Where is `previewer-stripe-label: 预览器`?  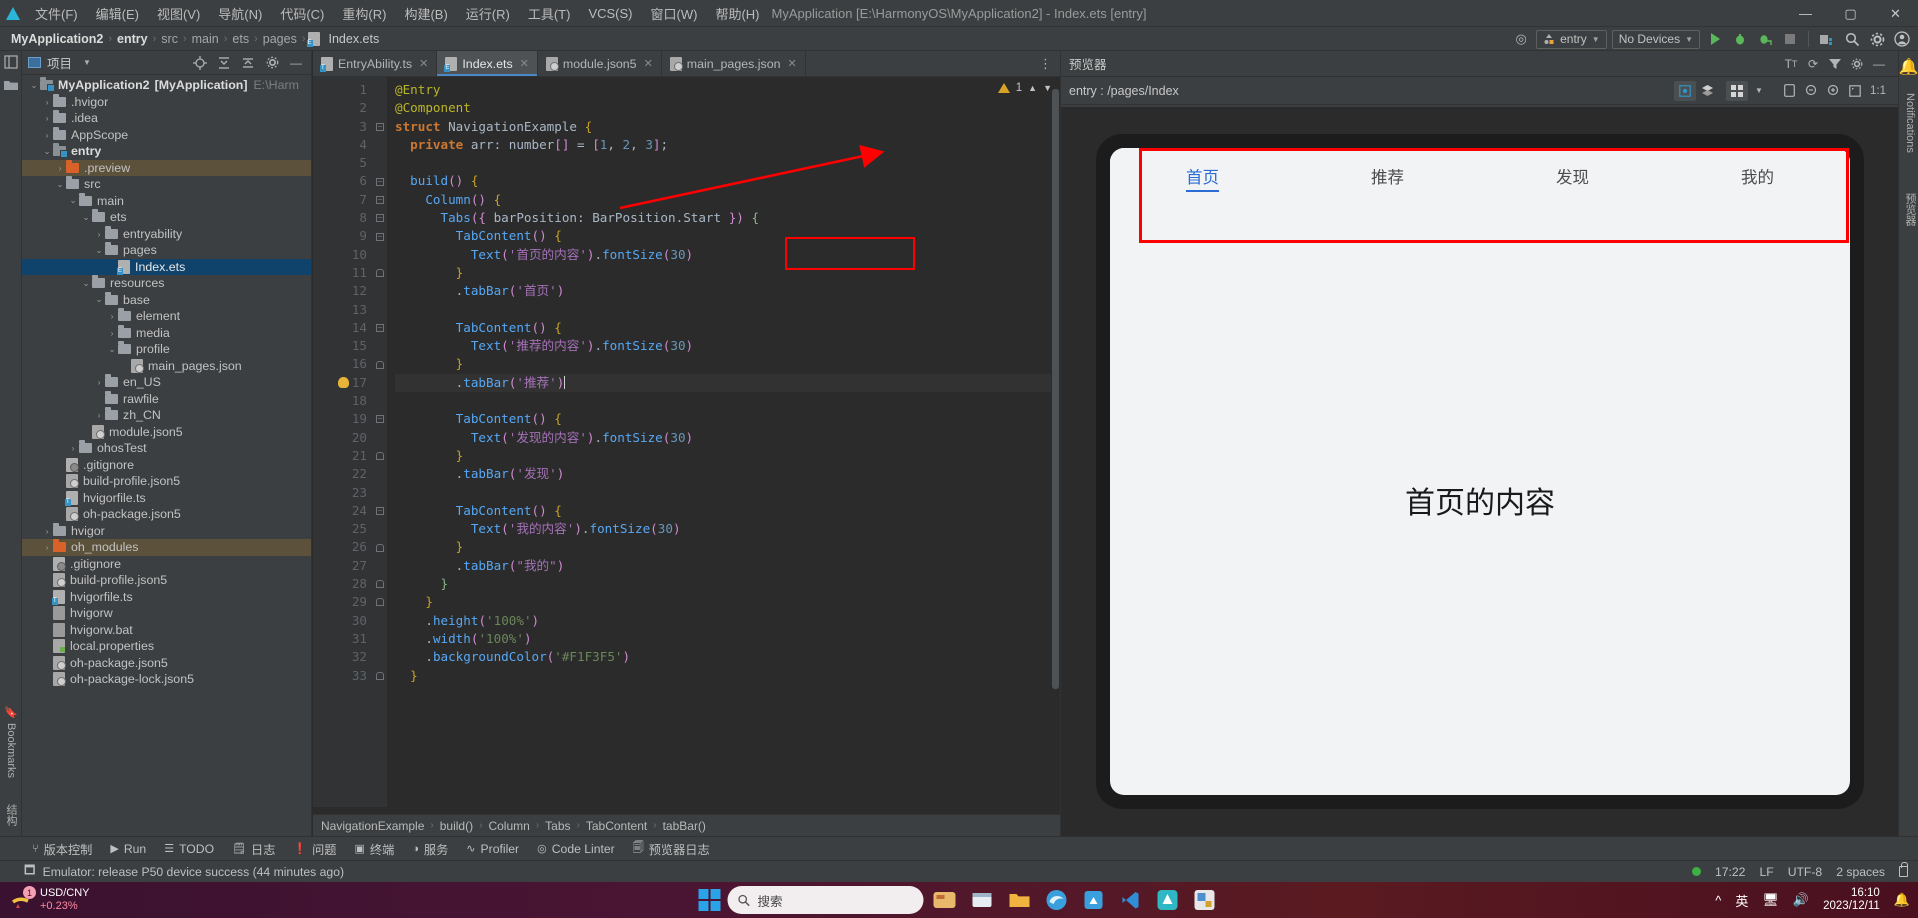
previewer-stripe-label: 预览器 is located at coordinates (1910, 209).